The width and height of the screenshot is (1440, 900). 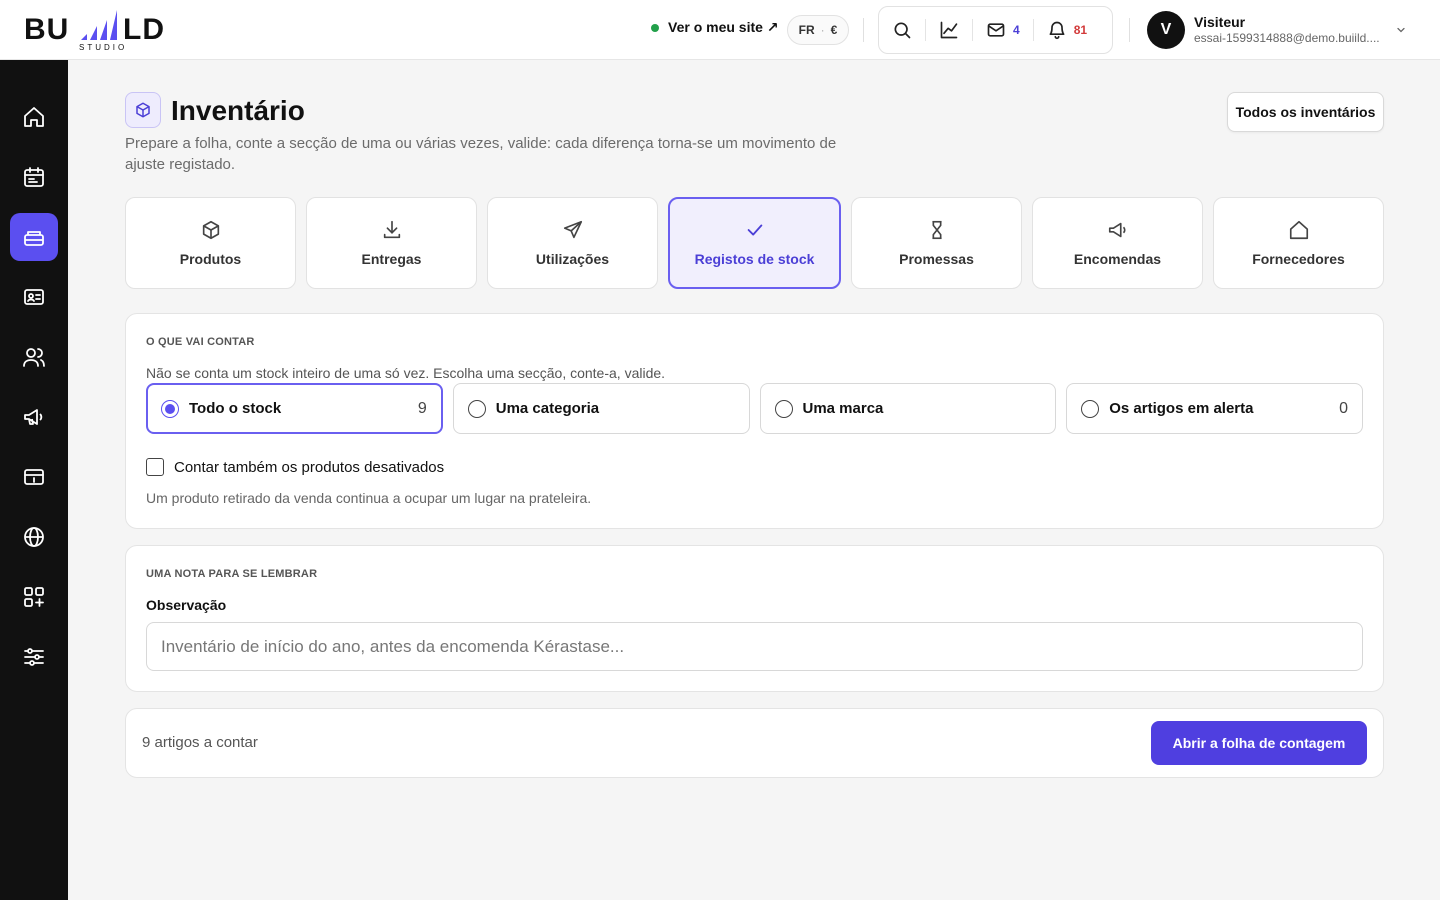 I want to click on chart-icon, so click(x=949, y=30).